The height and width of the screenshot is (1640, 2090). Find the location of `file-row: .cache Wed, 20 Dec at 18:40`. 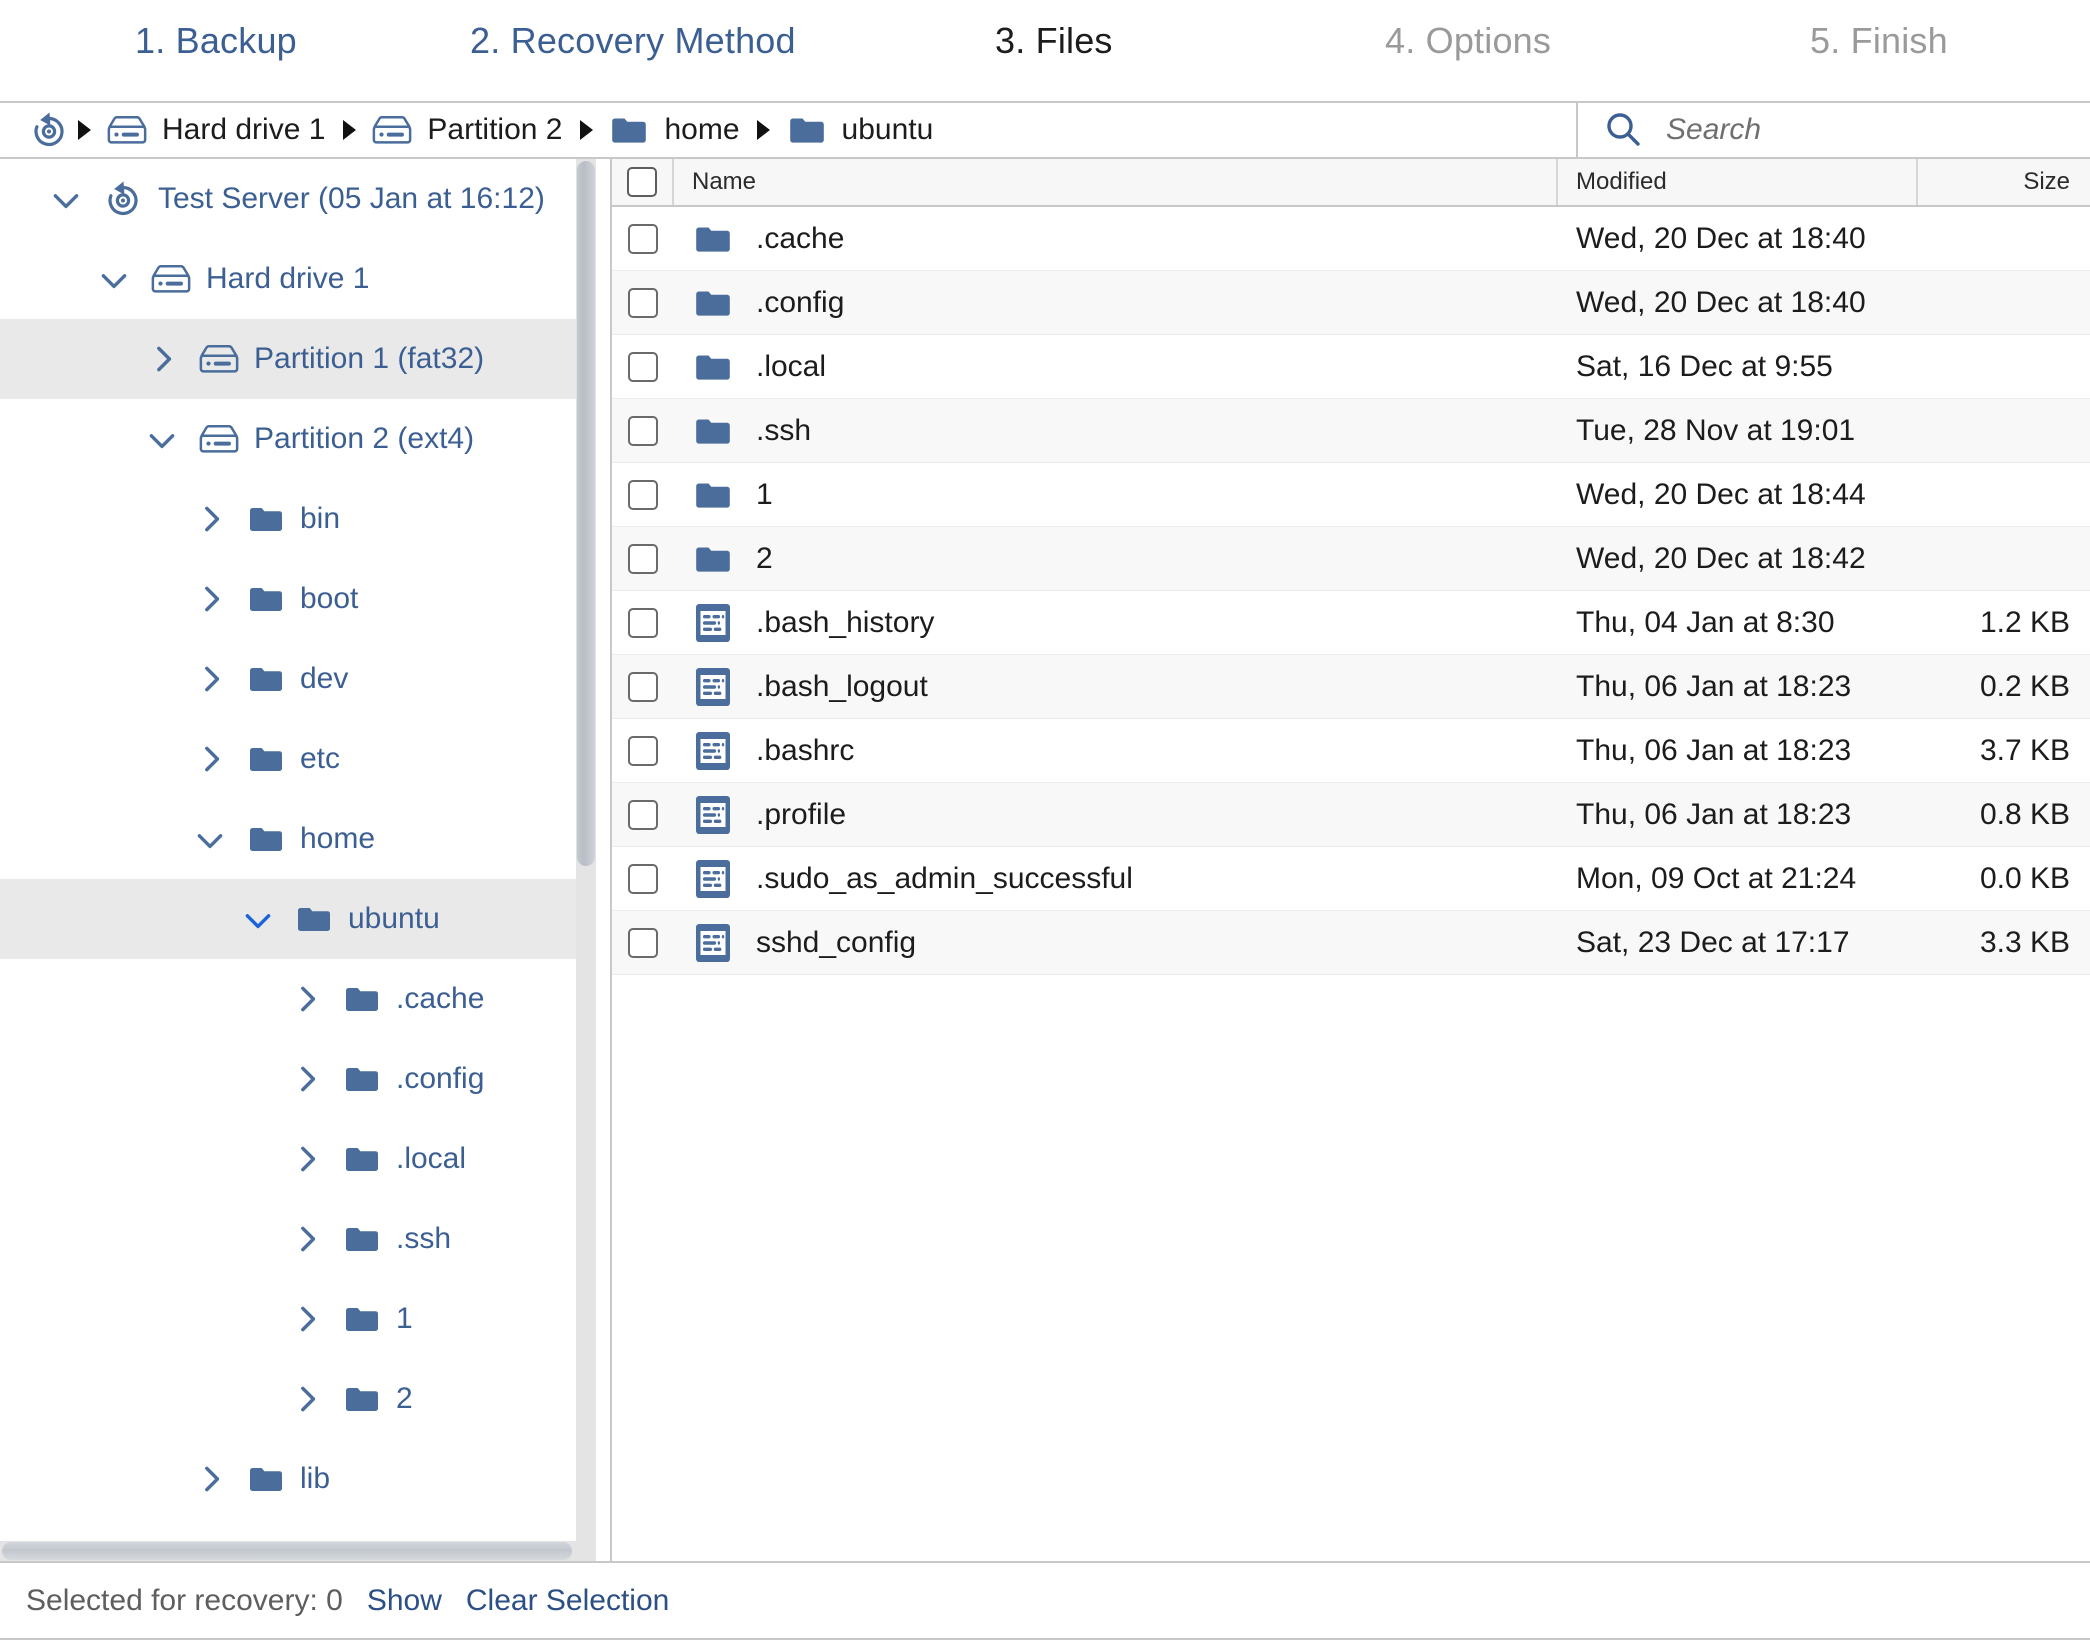

file-row: .cache Wed, 20 Dec at 18:40 is located at coordinates (1351, 239).